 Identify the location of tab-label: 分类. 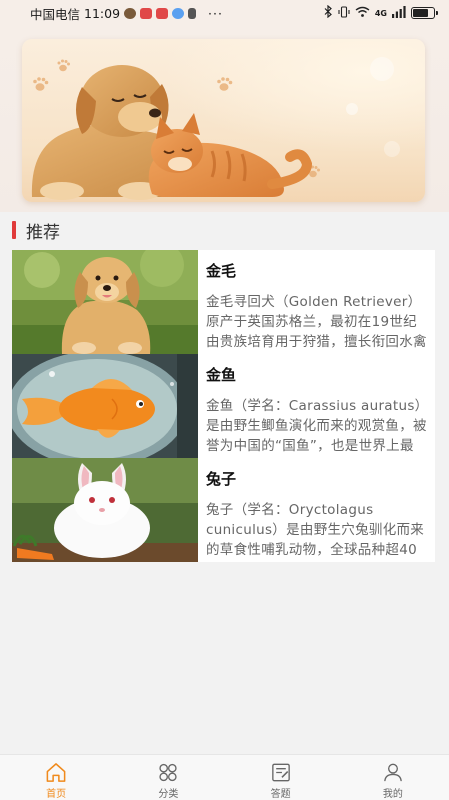
(168, 794).